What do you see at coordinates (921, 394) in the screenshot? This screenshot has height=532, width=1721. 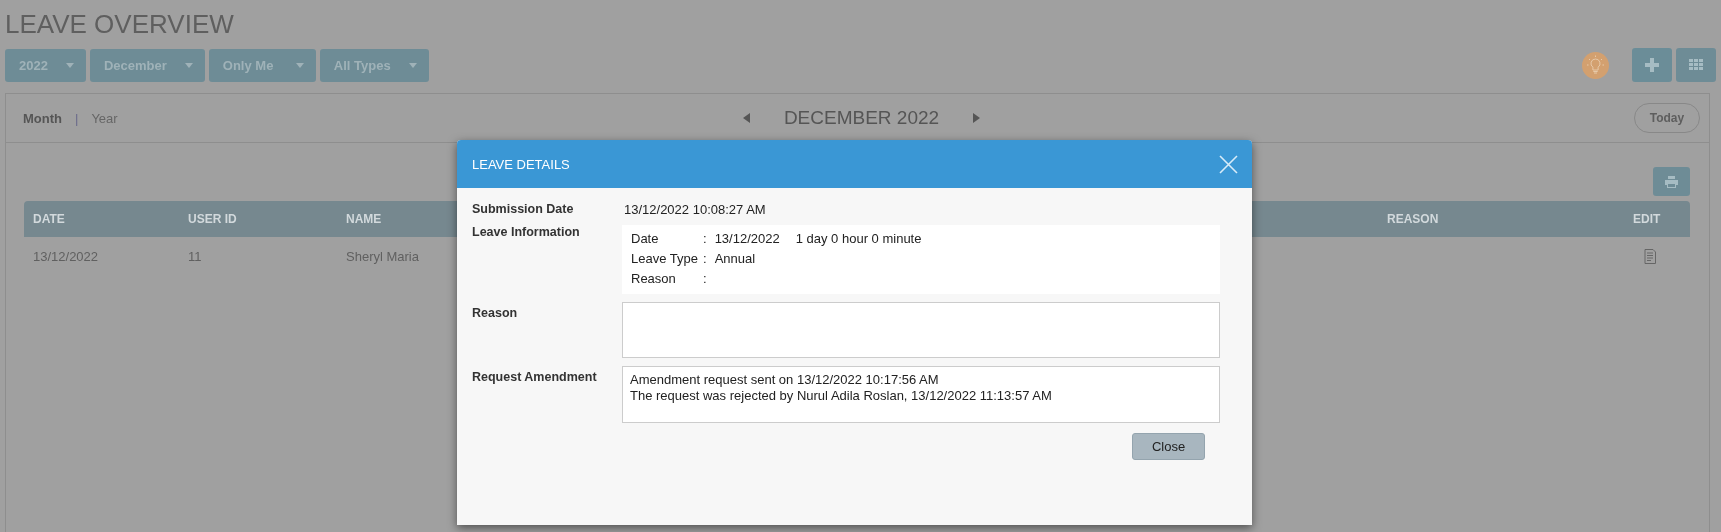 I see `amendment-field: Amendment request sent on 13/12/2022 10:17:56 AM The request was rejected by Nurul Adila Roslan, 13/12/2022 11:13:57 AM` at bounding box center [921, 394].